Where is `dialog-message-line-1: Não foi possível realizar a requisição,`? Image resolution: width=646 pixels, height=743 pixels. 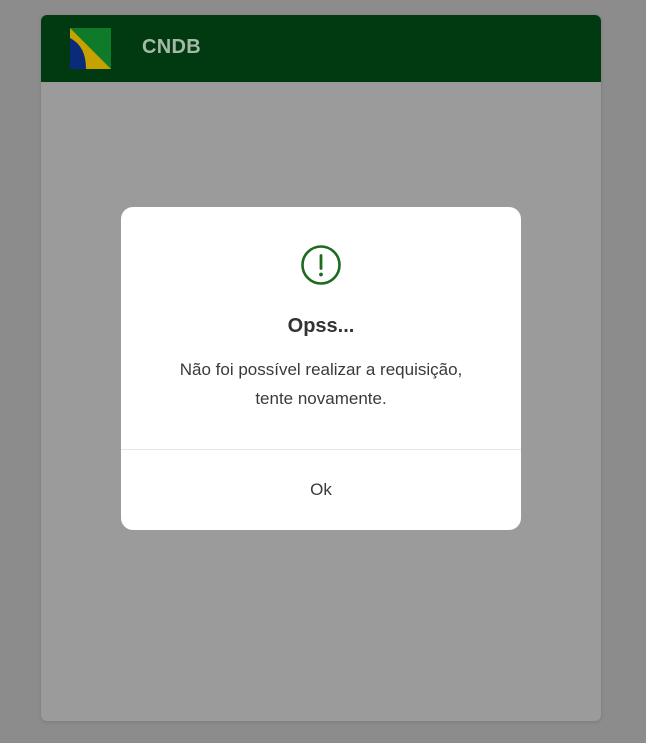 dialog-message-line-1: Não foi possível realizar a requisição, is located at coordinates (321, 369).